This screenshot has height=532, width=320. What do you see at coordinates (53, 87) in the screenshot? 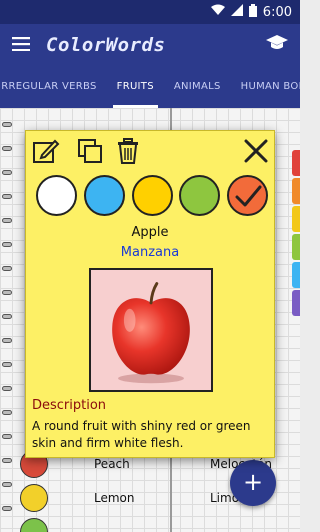
I see `tab-irregular-verbs: IRREGULAR VERBS` at bounding box center [53, 87].